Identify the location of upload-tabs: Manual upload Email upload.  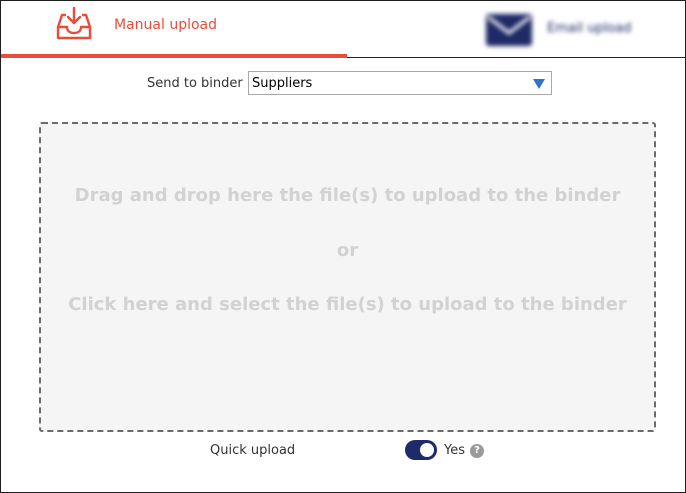
(343, 29).